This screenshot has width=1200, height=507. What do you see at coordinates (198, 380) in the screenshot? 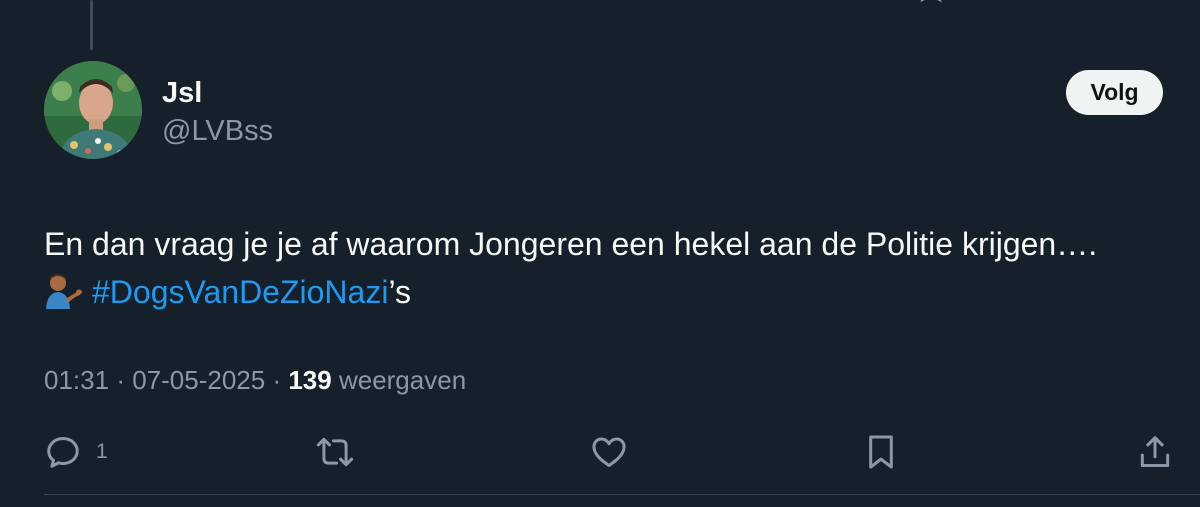
I see `tweet-date: 07-05-2025` at bounding box center [198, 380].